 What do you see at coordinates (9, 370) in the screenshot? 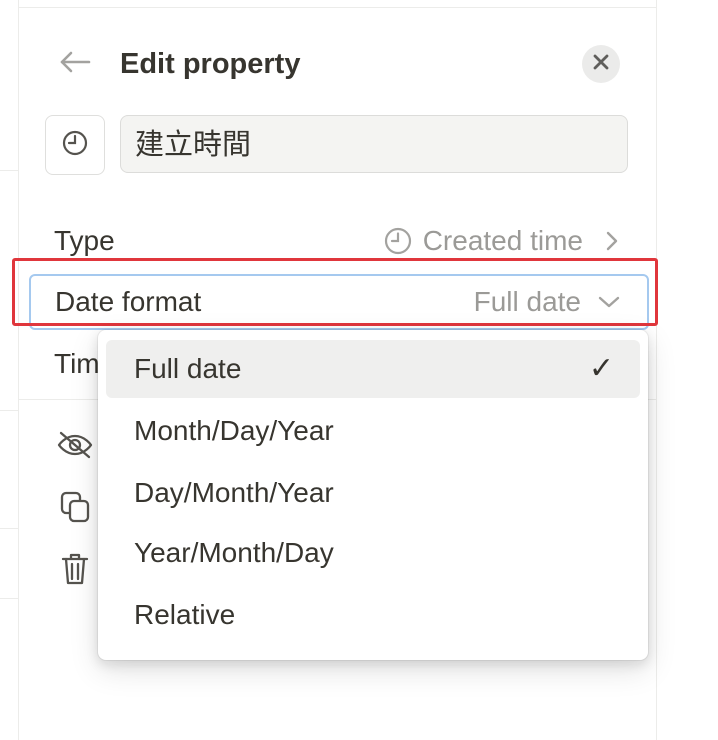
I see `background-left-column` at bounding box center [9, 370].